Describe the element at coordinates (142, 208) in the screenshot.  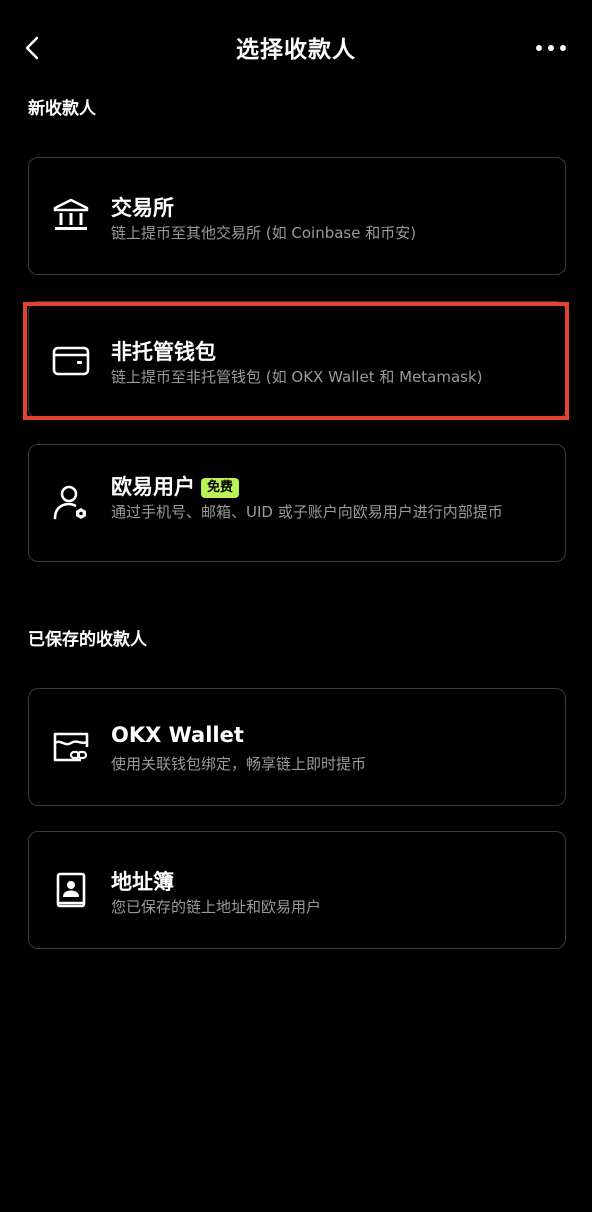
I see `option-title: 交易所` at that location.